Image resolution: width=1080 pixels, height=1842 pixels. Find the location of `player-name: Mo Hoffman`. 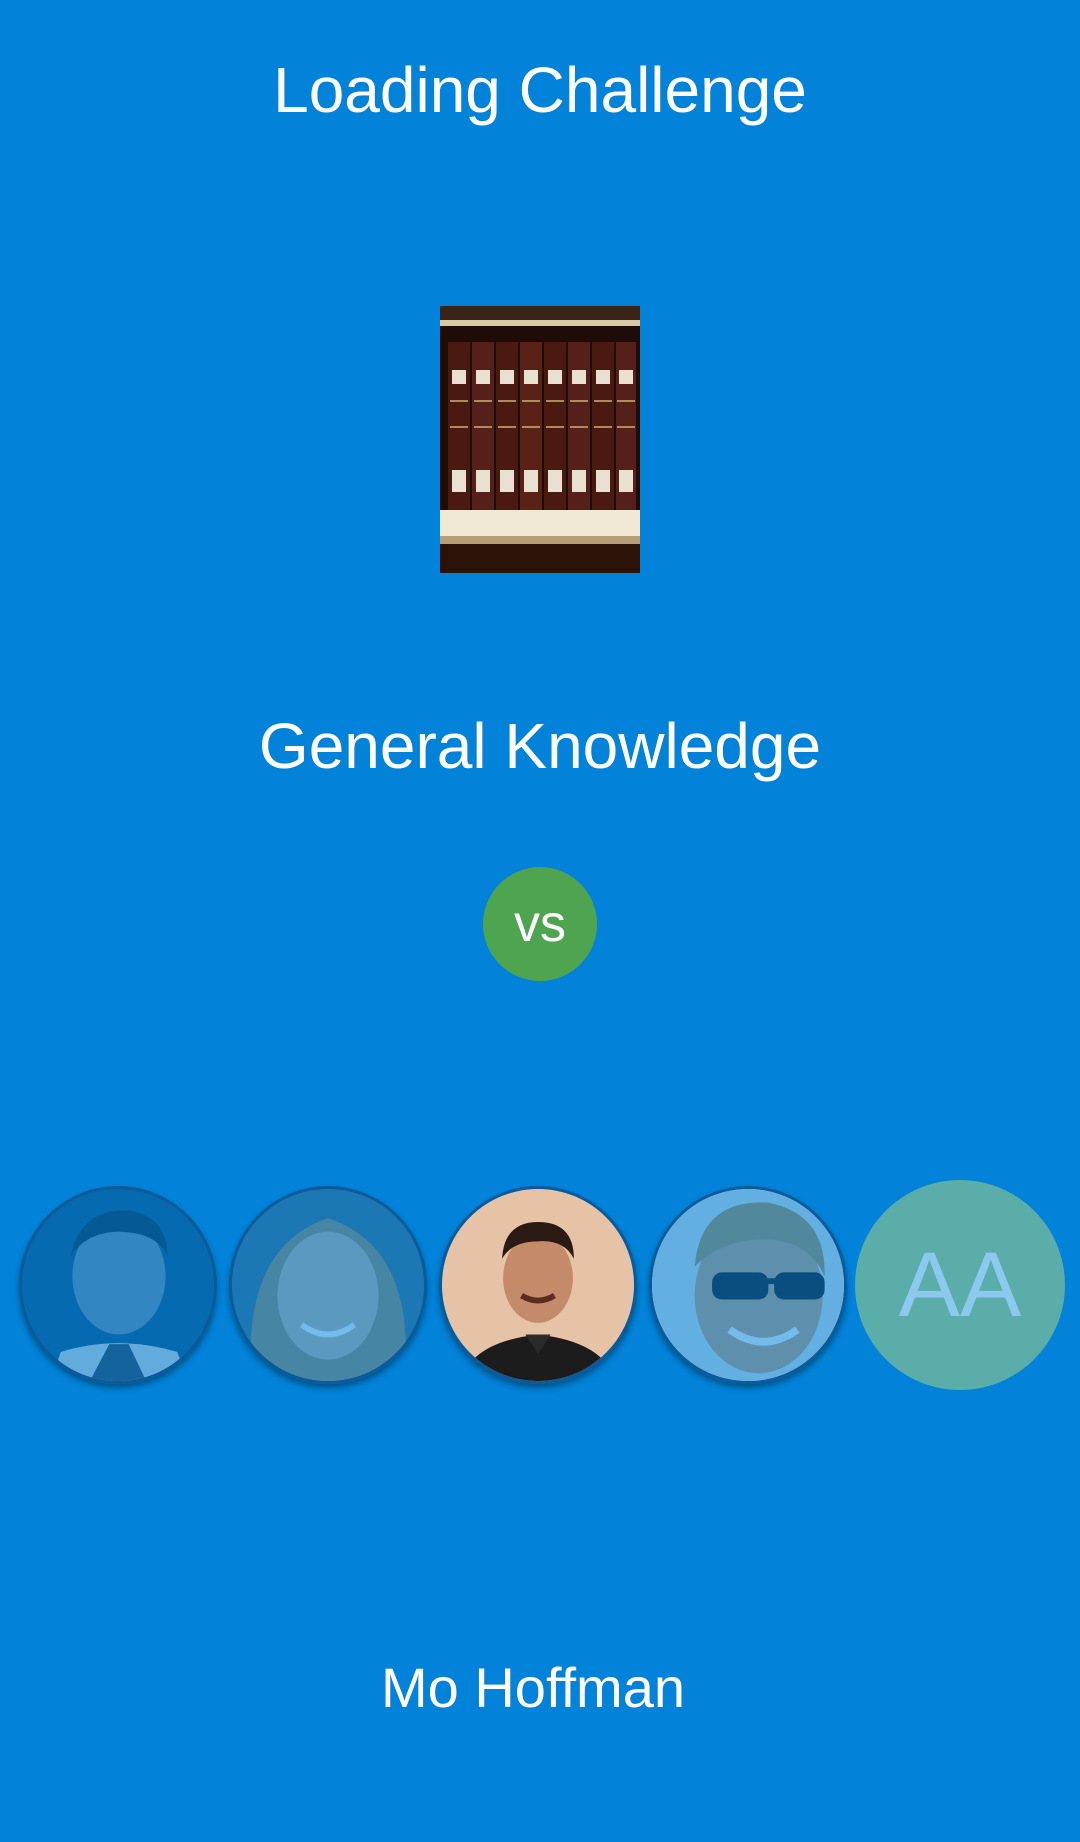

player-name: Mo Hoffman is located at coordinates (533, 1687).